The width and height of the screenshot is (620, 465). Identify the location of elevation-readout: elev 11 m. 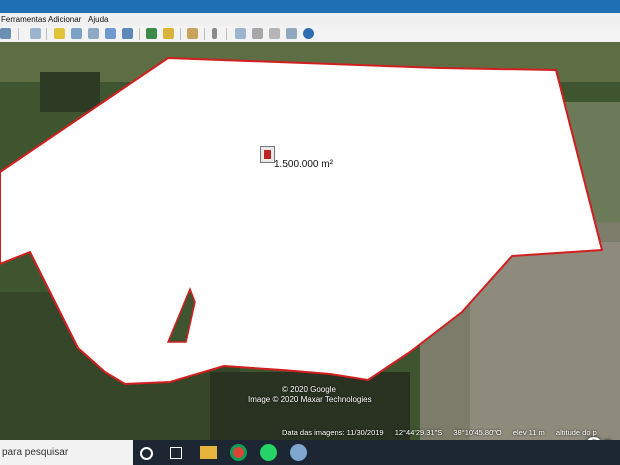
(528, 432).